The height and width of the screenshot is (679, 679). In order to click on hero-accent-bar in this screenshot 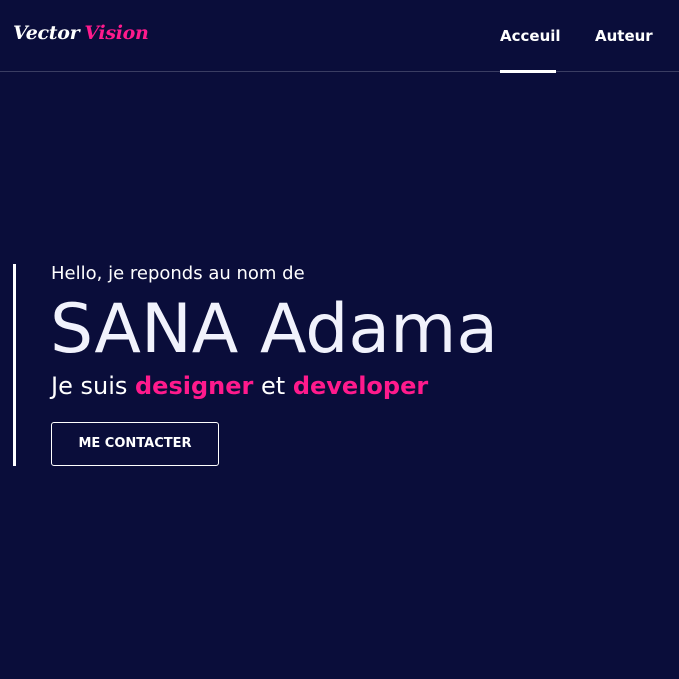, I will do `click(14, 365)`.